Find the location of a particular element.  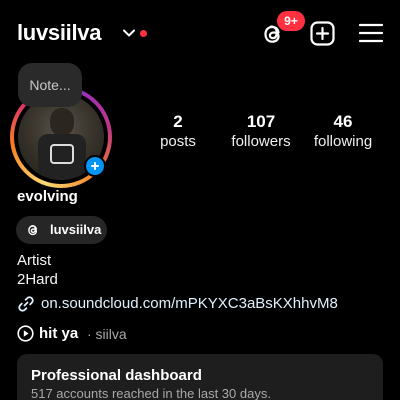

music-artist: · siilva is located at coordinates (107, 334).